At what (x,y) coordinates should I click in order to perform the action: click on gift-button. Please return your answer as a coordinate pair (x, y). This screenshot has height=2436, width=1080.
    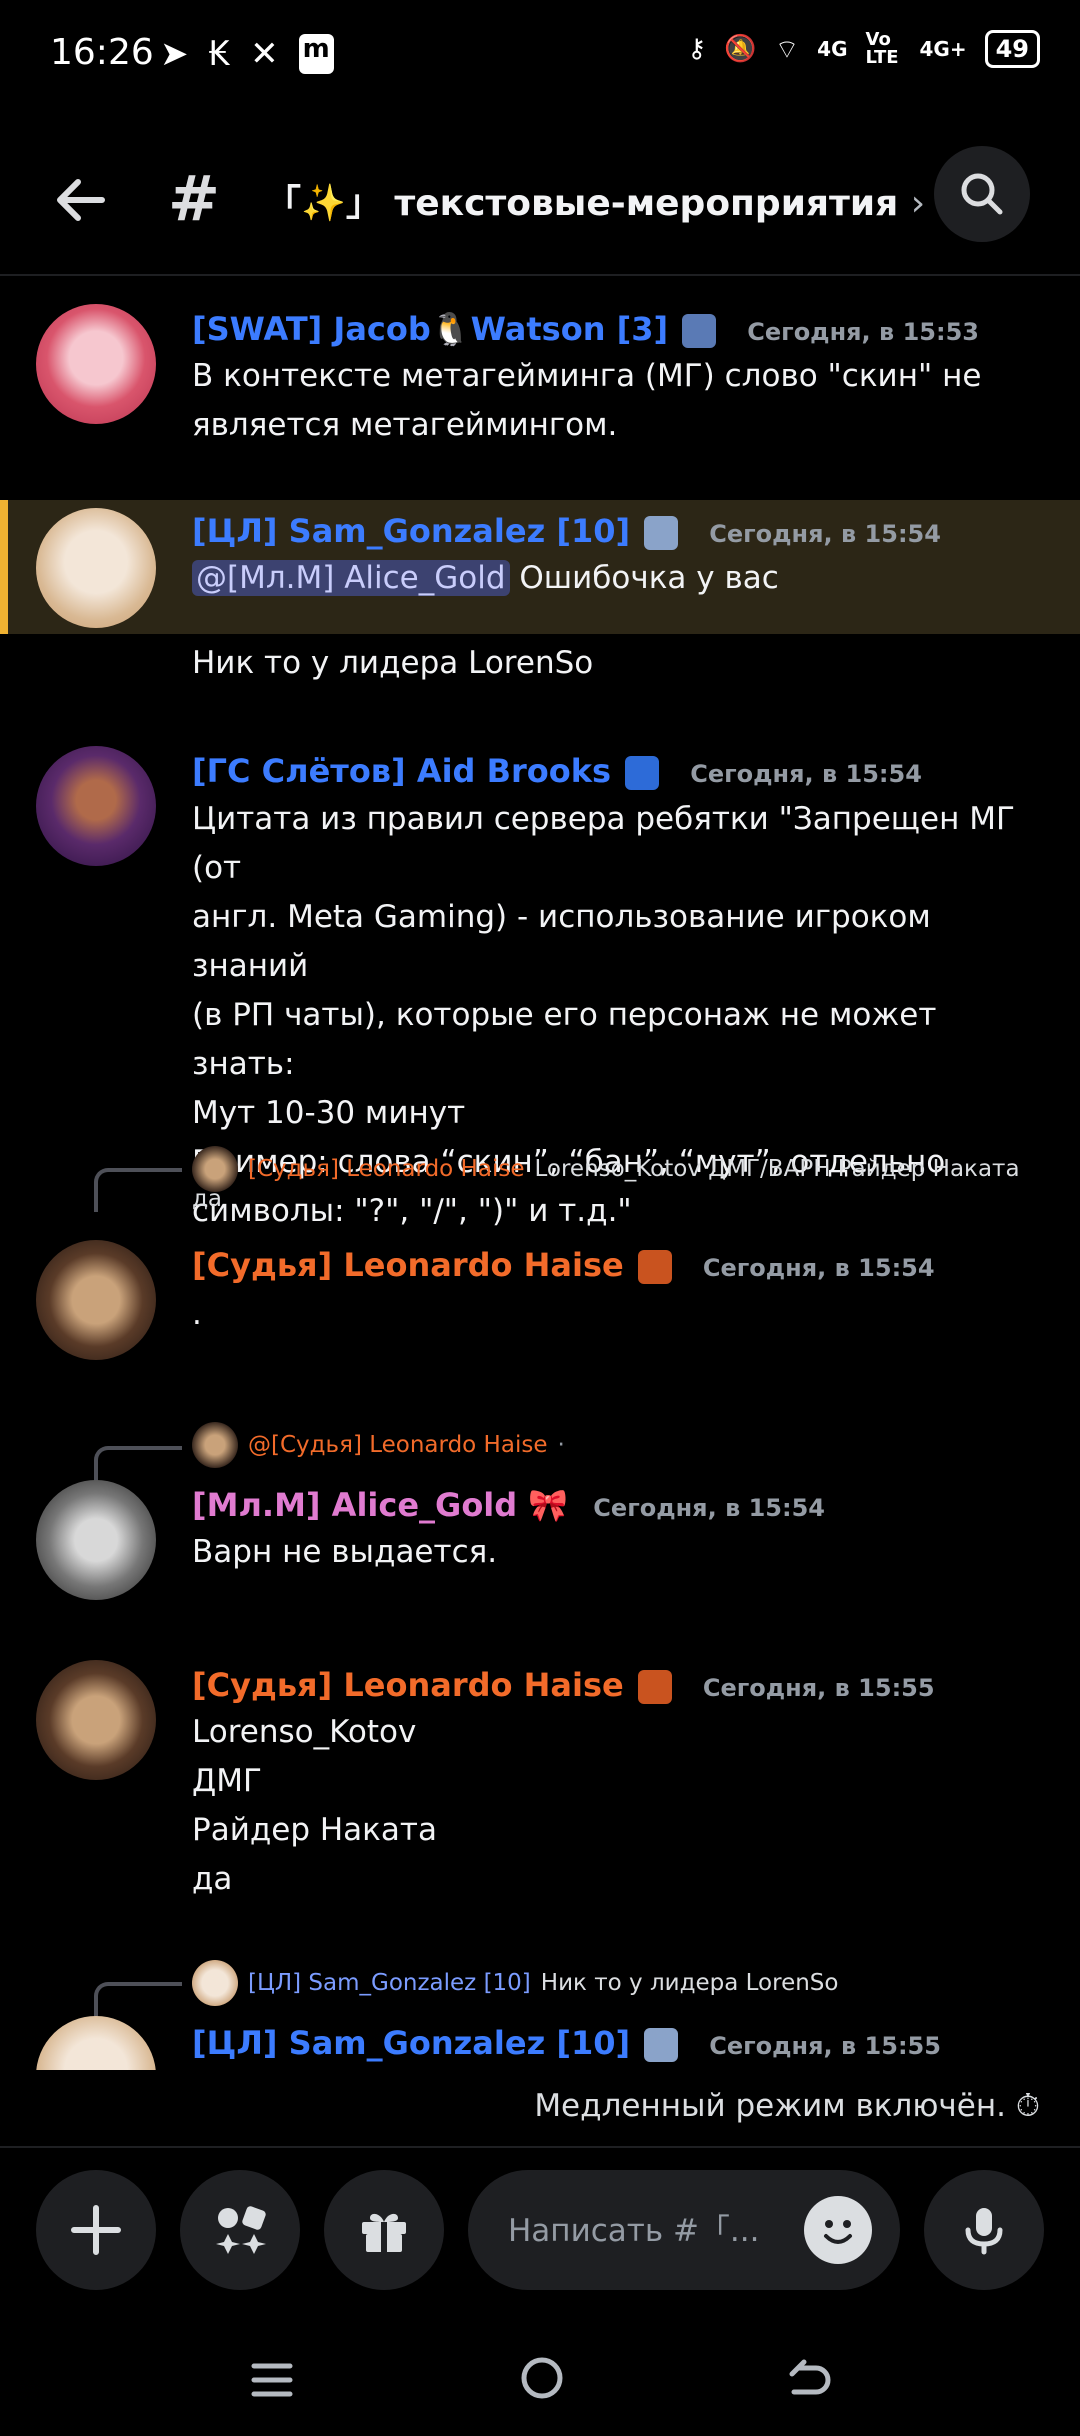
    Looking at the image, I should click on (384, 2230).